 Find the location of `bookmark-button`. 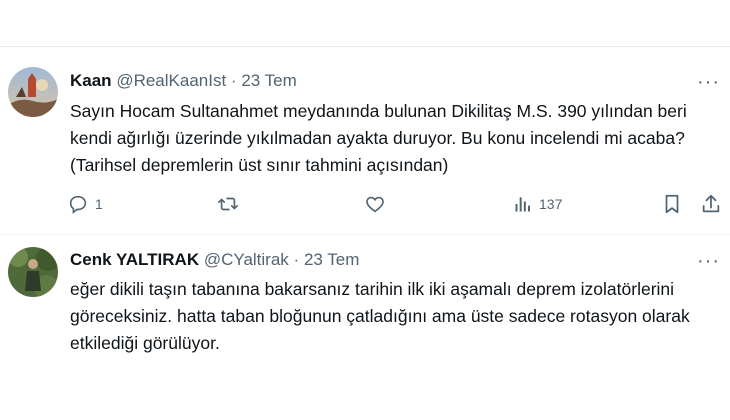

bookmark-button is located at coordinates (672, 204).